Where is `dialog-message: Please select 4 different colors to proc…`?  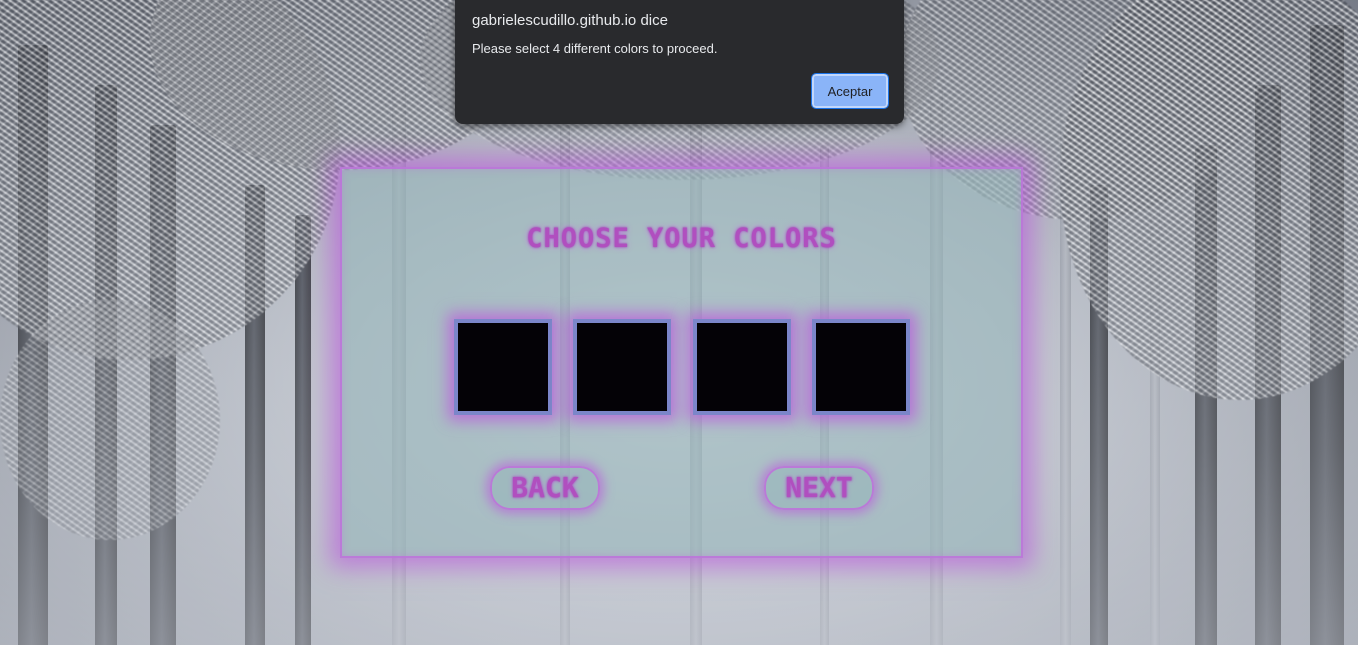 dialog-message: Please select 4 different colors to proc… is located at coordinates (595, 48).